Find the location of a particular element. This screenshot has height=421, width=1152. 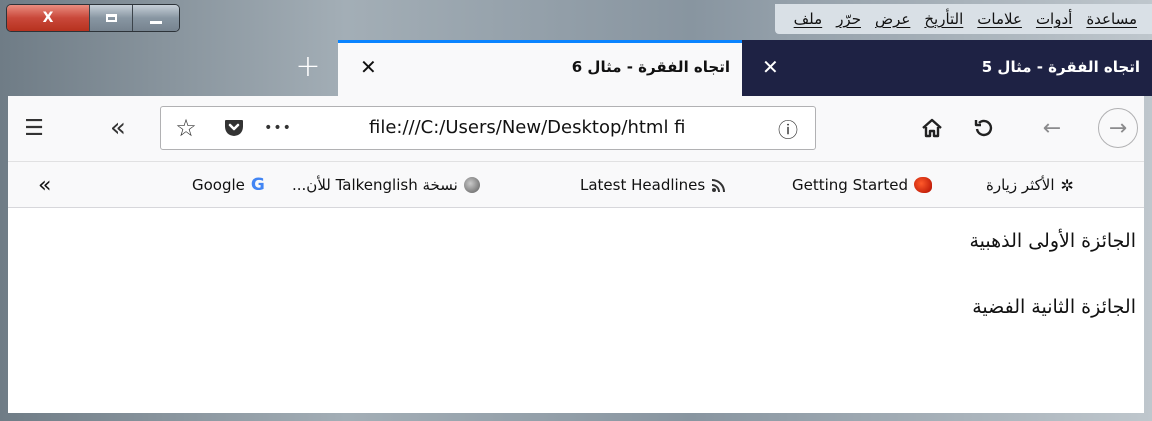

hamburger-icon: ☰ is located at coordinates (34, 128).